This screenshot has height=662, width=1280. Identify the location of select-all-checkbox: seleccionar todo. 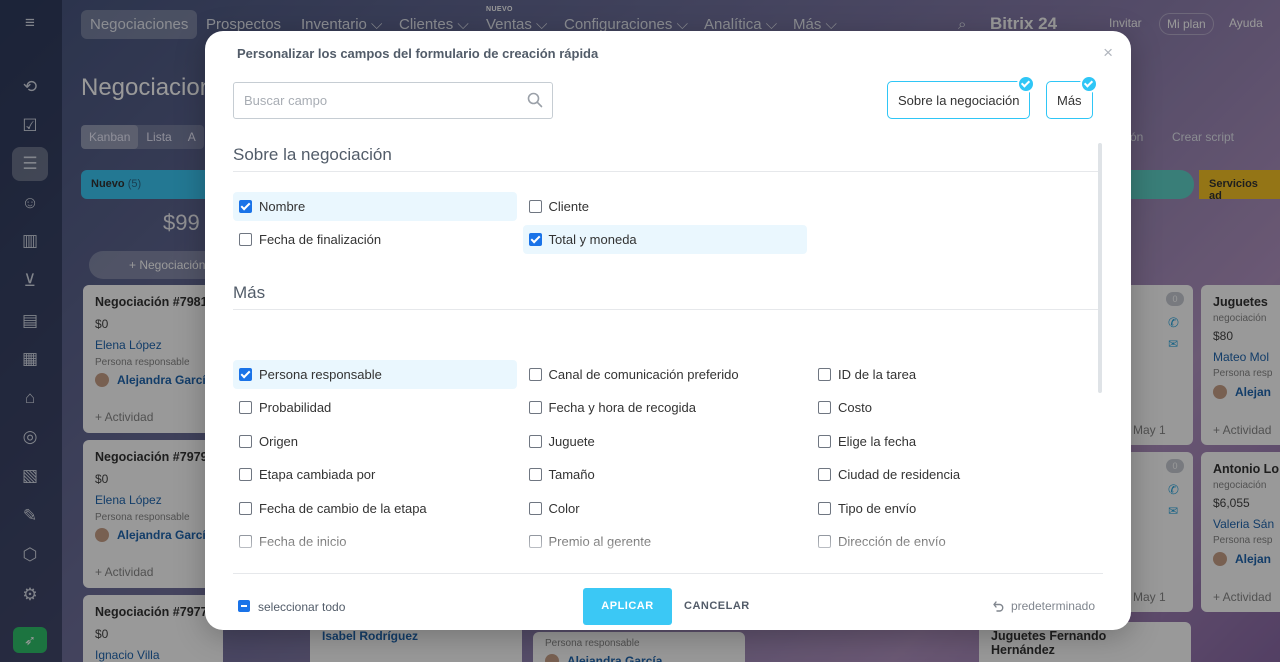
(291, 607).